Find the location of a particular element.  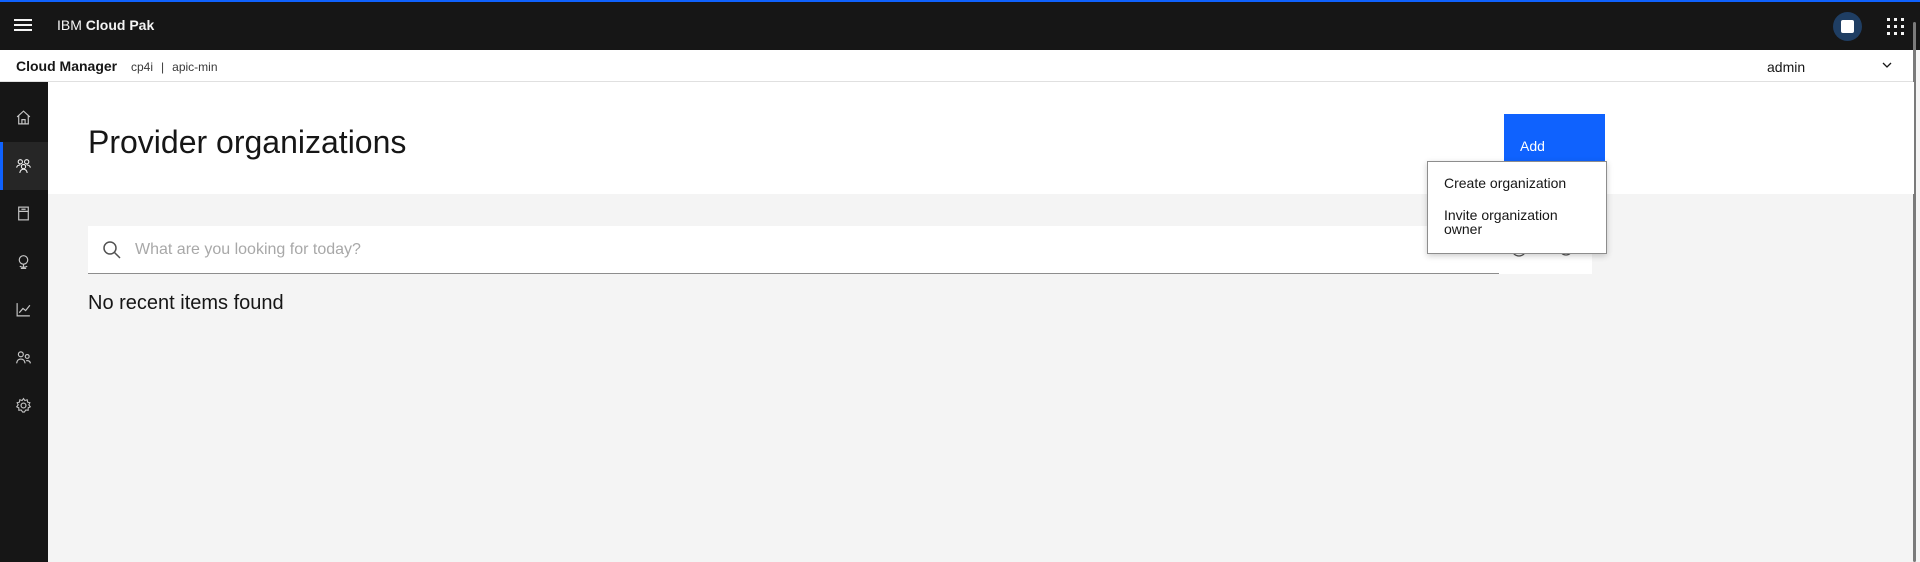

user-avatar-icon is located at coordinates (1847, 26).